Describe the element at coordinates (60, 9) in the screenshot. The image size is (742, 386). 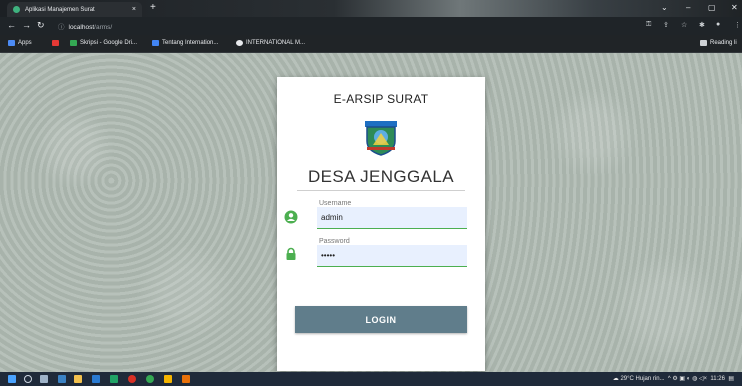
I see `tab-title: Aplikasi Manajemen Surat` at that location.